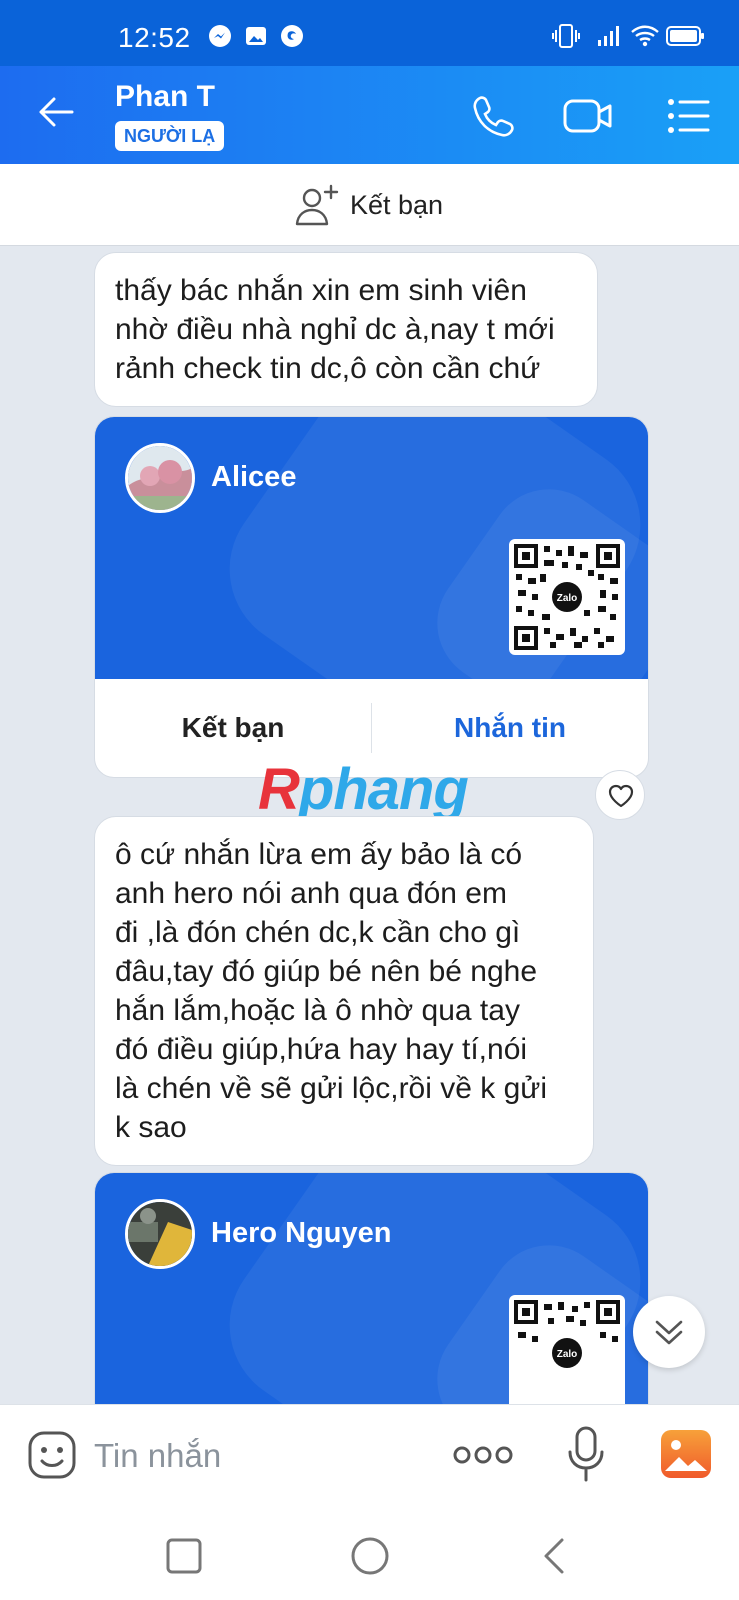  I want to click on home-icon, so click(370, 1556).